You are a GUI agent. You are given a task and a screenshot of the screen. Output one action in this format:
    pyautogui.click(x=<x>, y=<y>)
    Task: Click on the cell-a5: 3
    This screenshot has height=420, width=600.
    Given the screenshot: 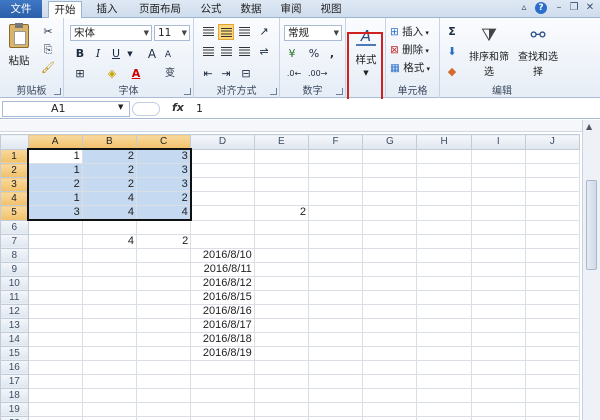 What is the action you would take?
    pyautogui.click(x=55, y=213)
    